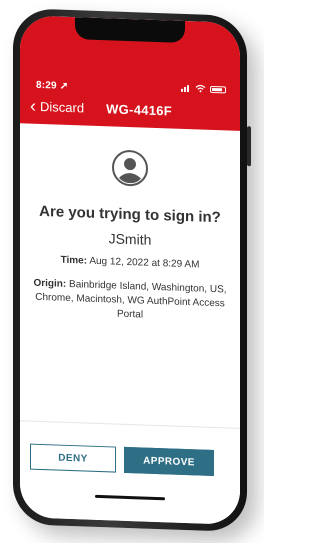 Image resolution: width=320 pixels, height=543 pixels. Describe the element at coordinates (139, 109) in the screenshot. I see `device-title: WG-4416F` at that location.